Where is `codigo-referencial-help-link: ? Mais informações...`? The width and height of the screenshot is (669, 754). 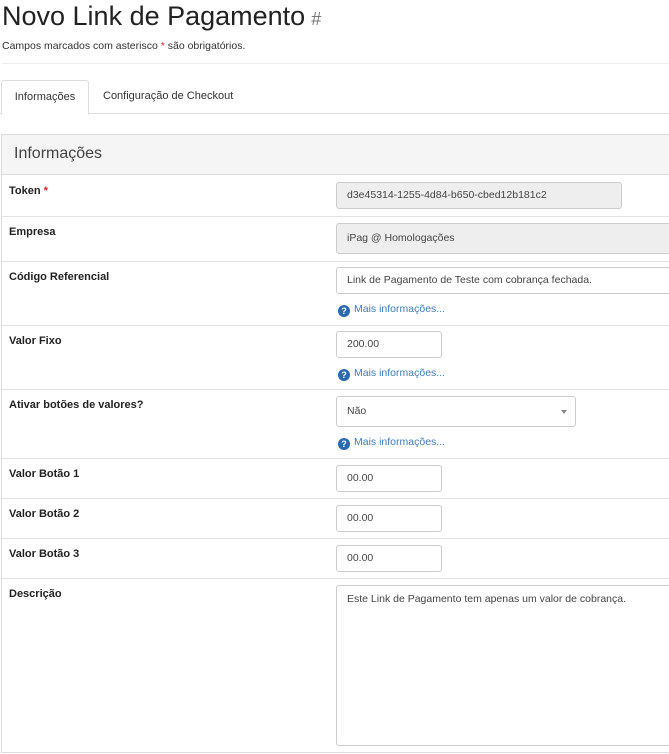 codigo-referencial-help-link: ? Mais informações... is located at coordinates (391, 310).